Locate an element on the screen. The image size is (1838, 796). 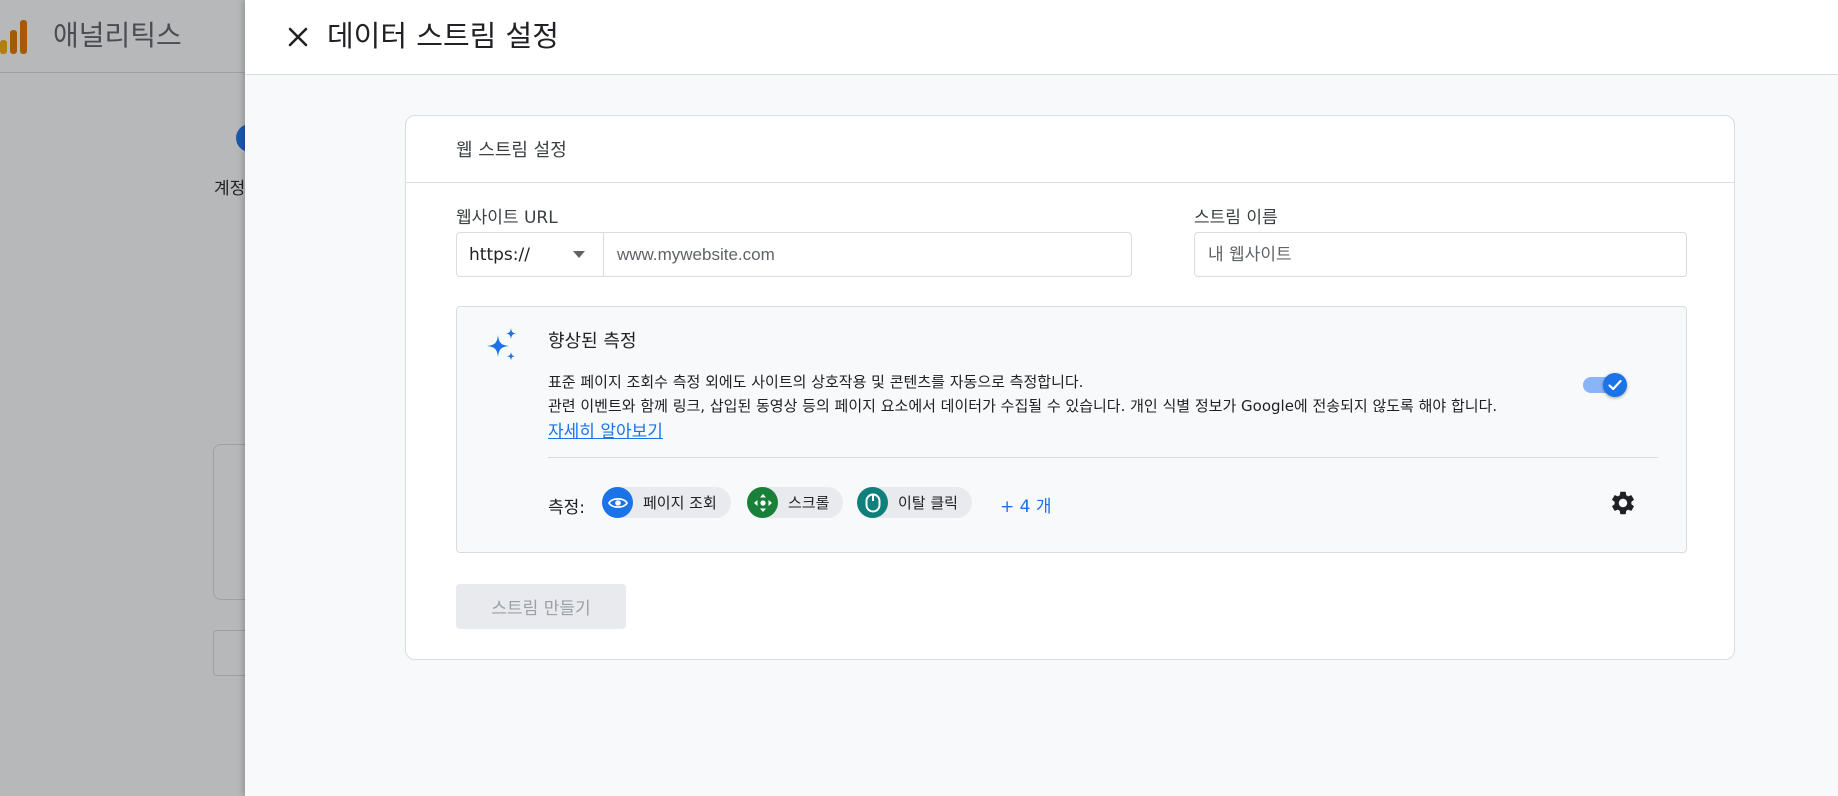
enhanced-measurement-toggle is located at coordinates (1606, 385).